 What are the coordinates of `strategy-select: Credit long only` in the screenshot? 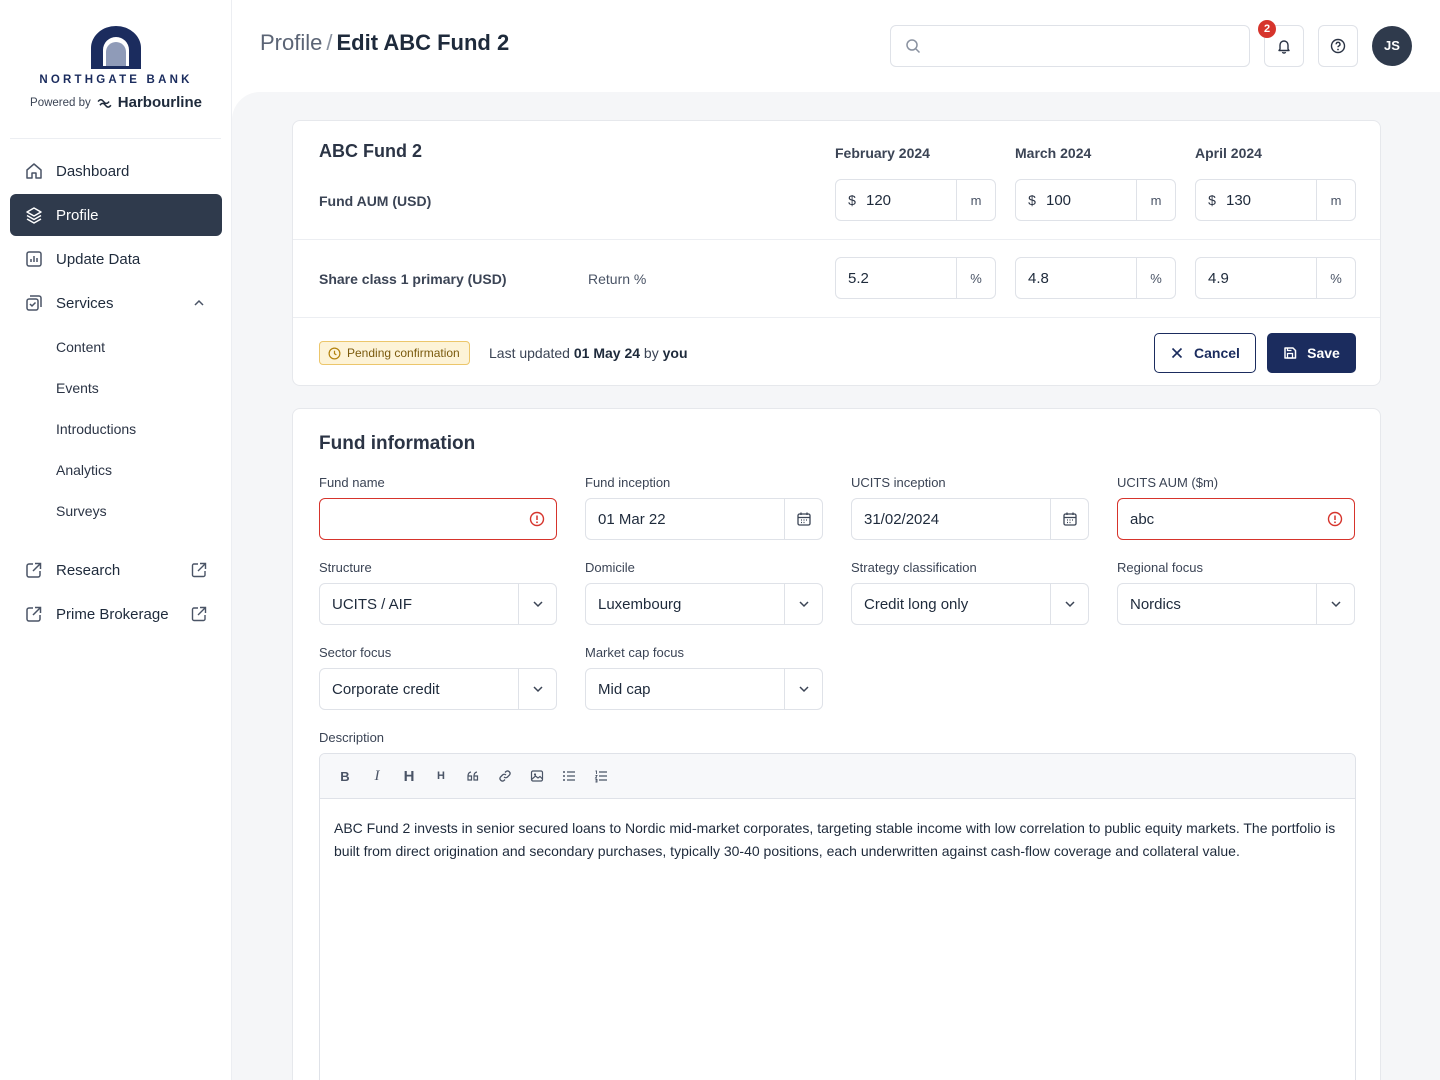 It's located at (970, 604).